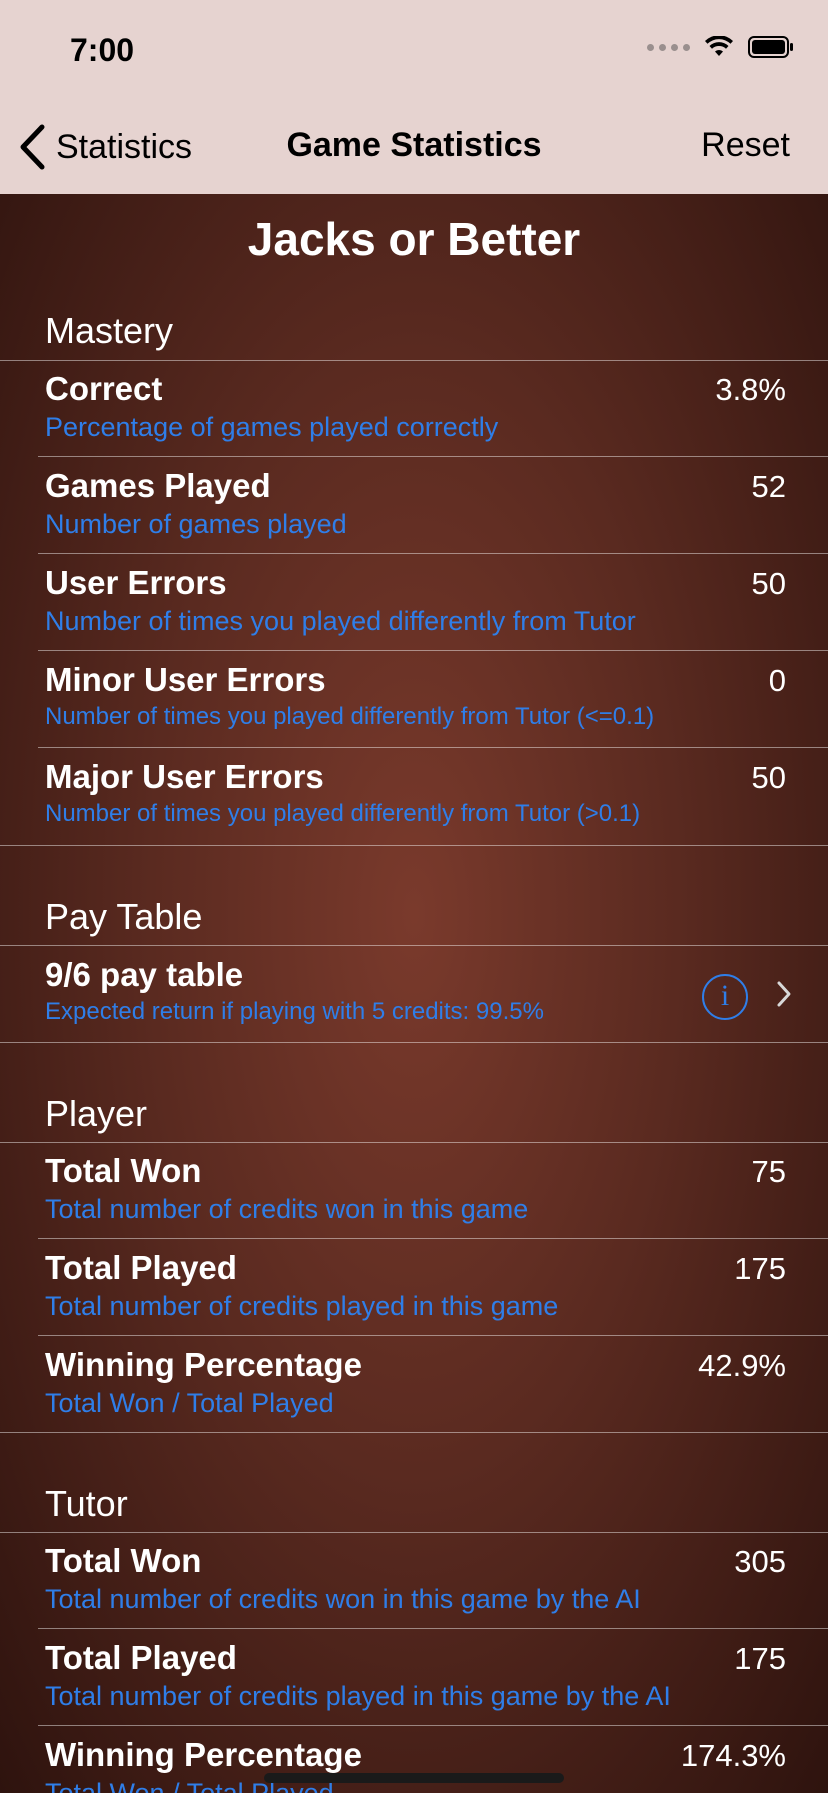 Image resolution: width=828 pixels, height=1793 pixels. Describe the element at coordinates (725, 997) in the screenshot. I see `info-icon: i` at that location.